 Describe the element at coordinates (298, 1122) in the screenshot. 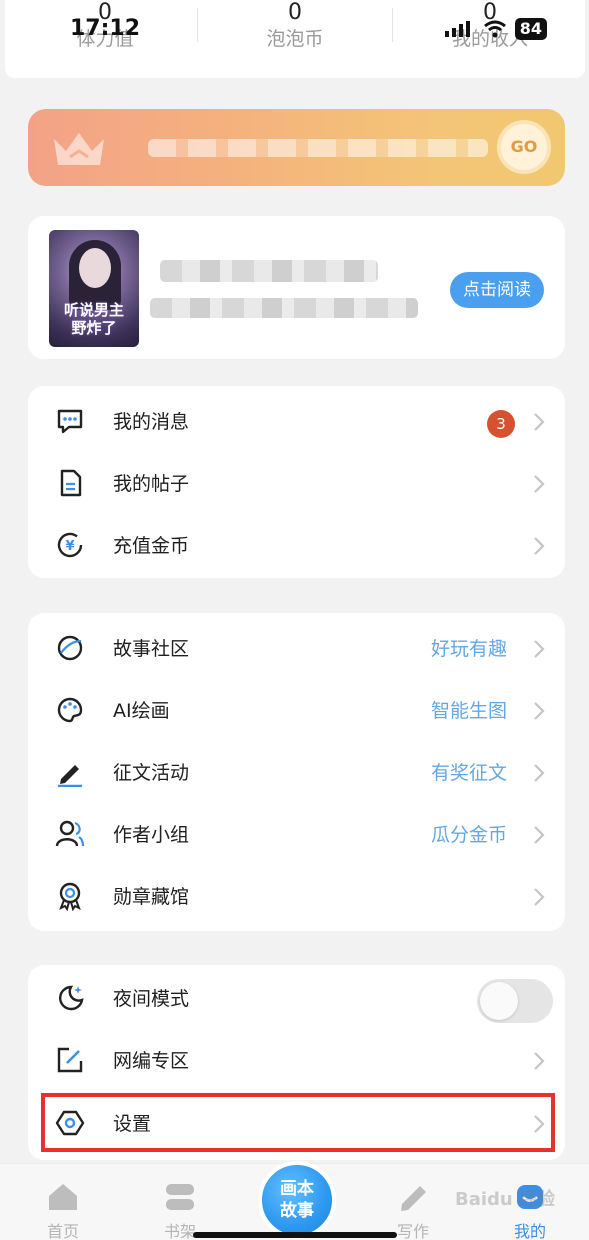

I see `settings-highlight-box` at that location.